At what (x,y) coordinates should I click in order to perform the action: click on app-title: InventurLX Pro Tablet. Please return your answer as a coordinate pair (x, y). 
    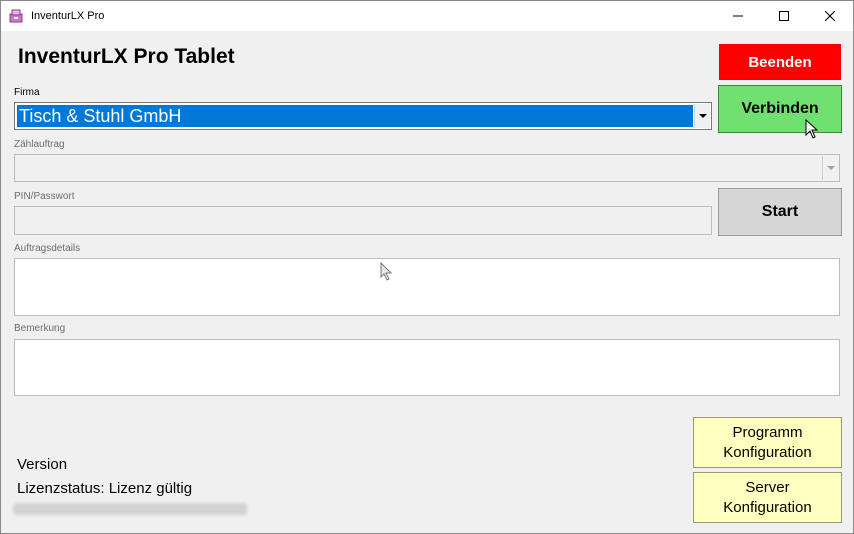
    Looking at the image, I should click on (126, 56).